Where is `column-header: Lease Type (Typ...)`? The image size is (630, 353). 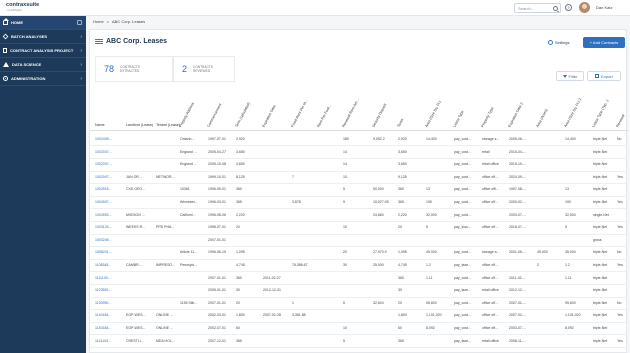 column-header: Lease Type (Typ...) is located at coordinates (600, 112).